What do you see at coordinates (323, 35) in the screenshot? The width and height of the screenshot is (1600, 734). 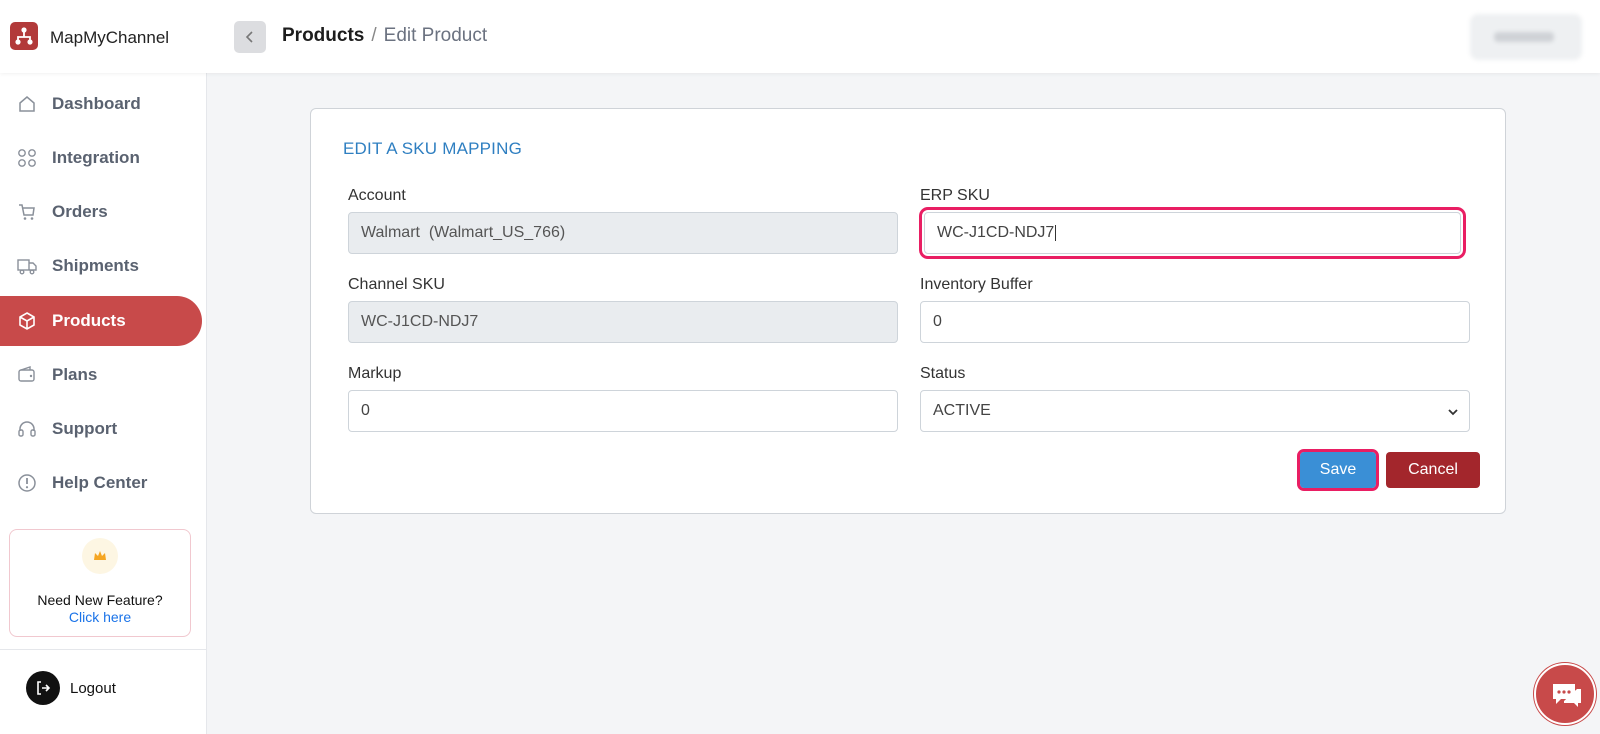 I see `breadcrumb-products: Products` at bounding box center [323, 35].